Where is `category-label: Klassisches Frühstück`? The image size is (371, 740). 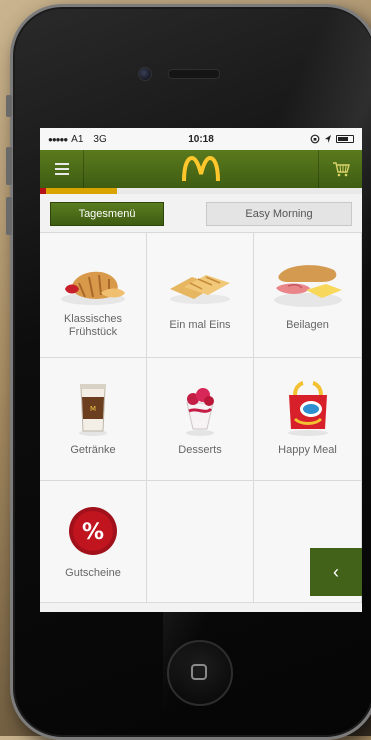
category-label: Klassisches Frühstück is located at coordinates (93, 325).